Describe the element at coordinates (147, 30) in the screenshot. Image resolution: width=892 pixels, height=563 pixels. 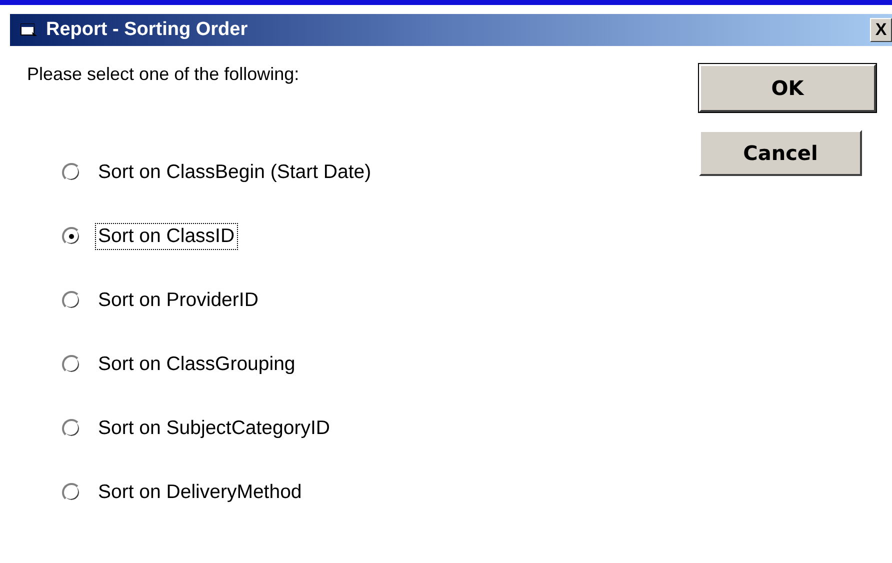
I see `window-title: Report - Sorting Order` at that location.